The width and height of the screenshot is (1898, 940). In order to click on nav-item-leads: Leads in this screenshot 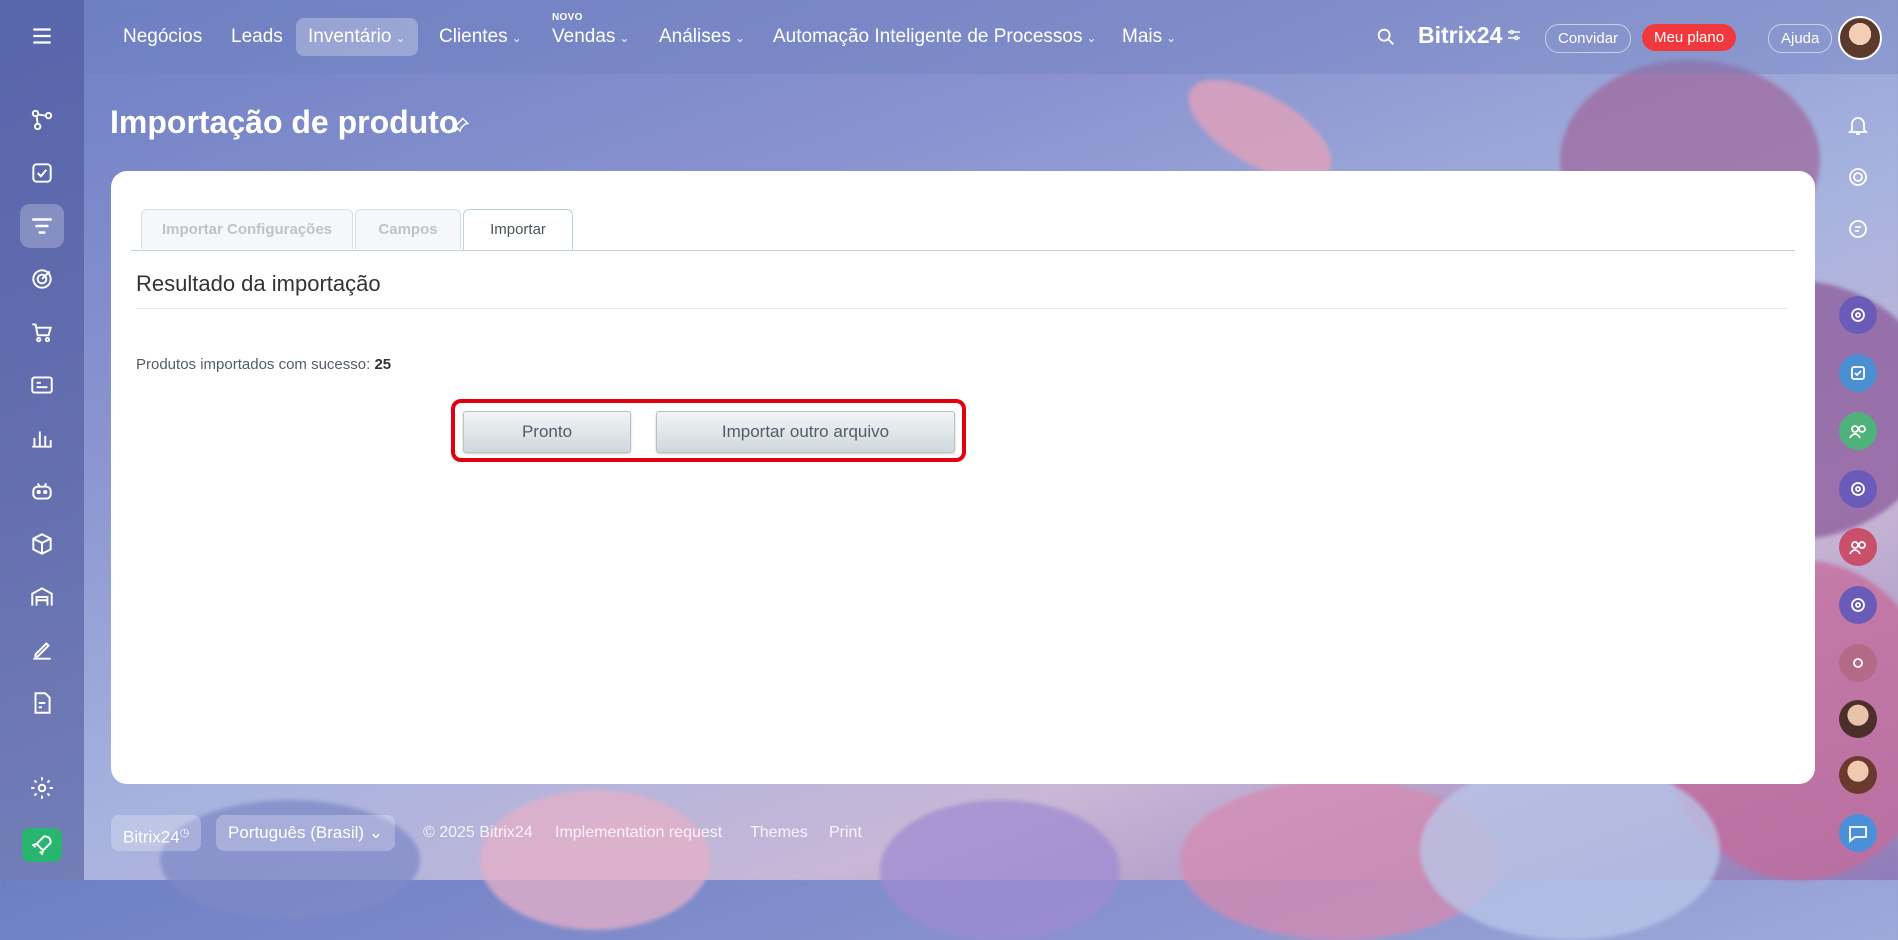, I will do `click(257, 37)`.